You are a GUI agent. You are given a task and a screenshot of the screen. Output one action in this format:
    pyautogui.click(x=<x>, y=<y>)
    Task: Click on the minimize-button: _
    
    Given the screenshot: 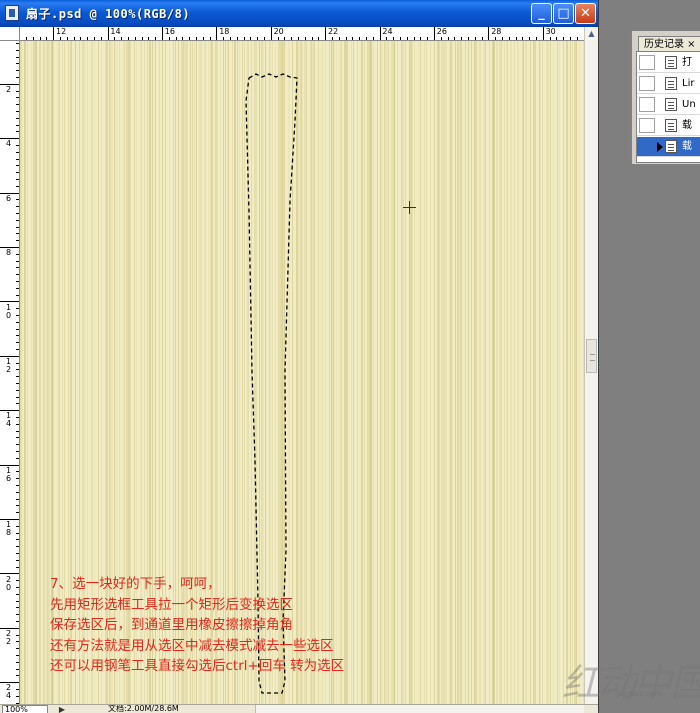 What is the action you would take?
    pyautogui.click(x=541, y=13)
    